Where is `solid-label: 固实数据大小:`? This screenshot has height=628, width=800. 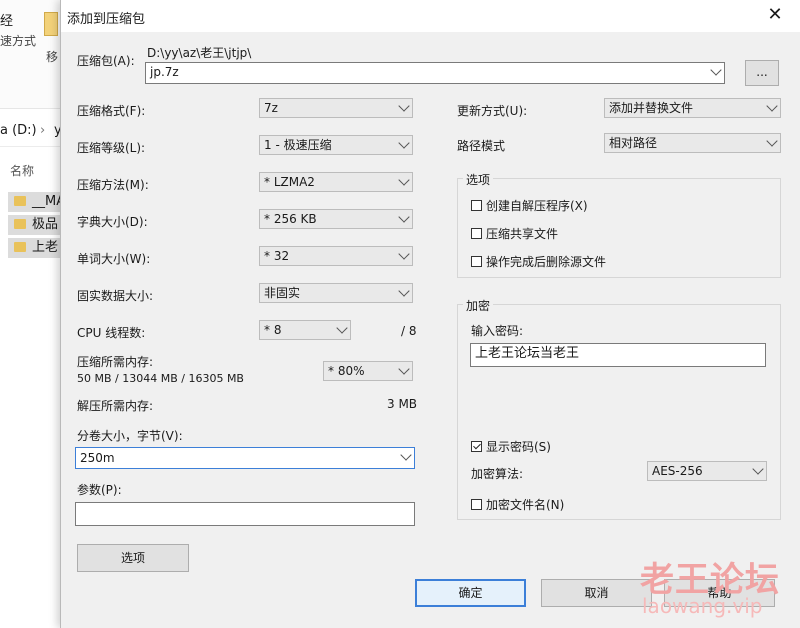 solid-label: 固实数据大小: is located at coordinates (115, 296).